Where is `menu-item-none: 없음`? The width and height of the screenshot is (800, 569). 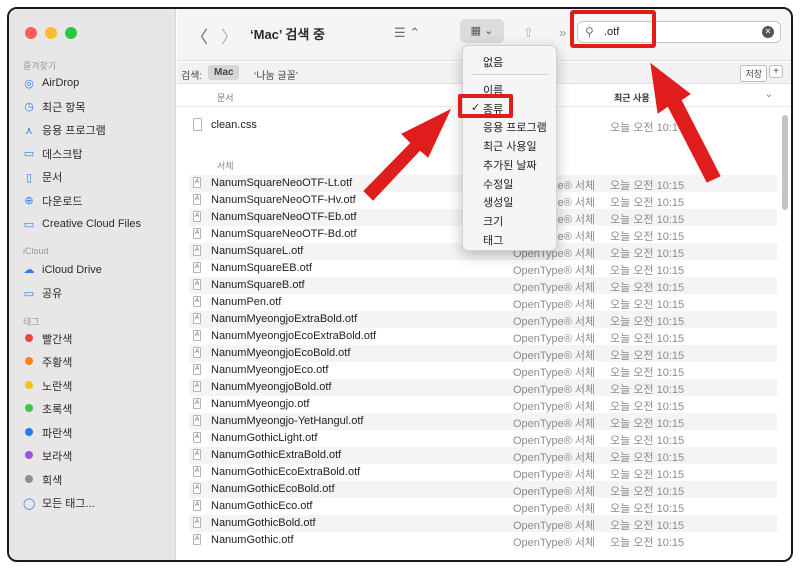
menu-item-none: 없음 is located at coordinates (493, 62).